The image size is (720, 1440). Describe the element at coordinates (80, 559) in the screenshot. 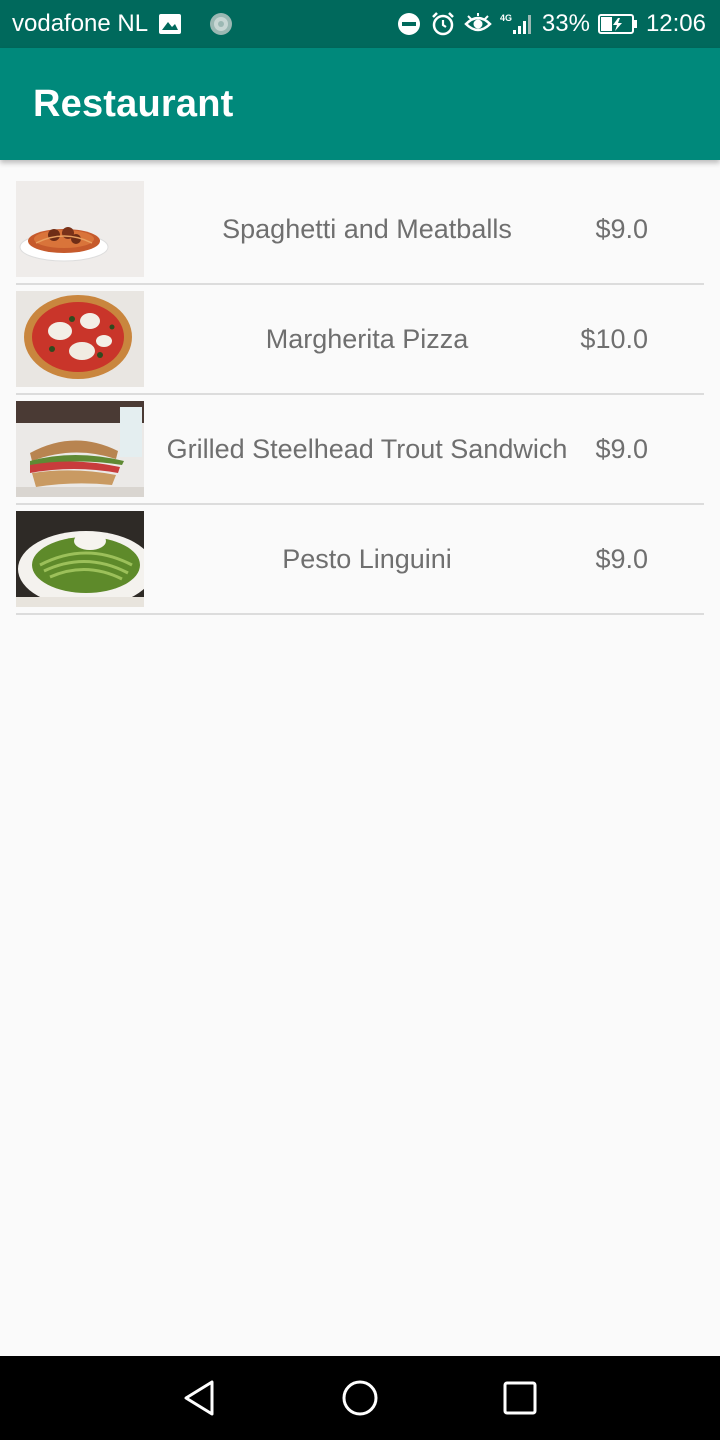

I see `pesto-linguini-photo` at that location.